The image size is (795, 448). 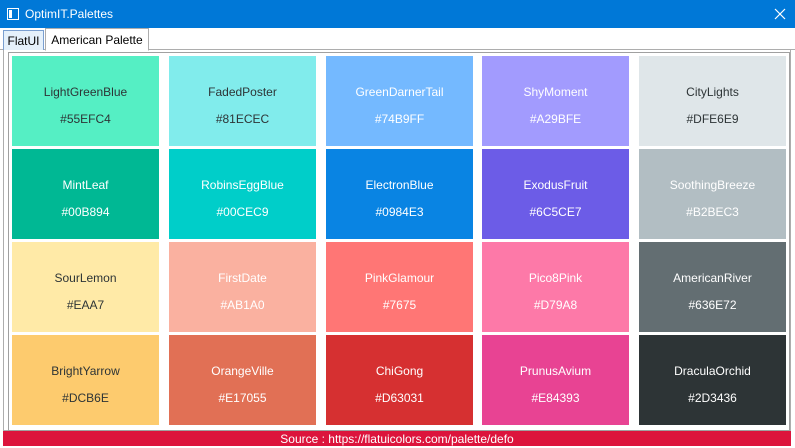 I want to click on swatch-name: PrunusAvium, so click(x=555, y=370).